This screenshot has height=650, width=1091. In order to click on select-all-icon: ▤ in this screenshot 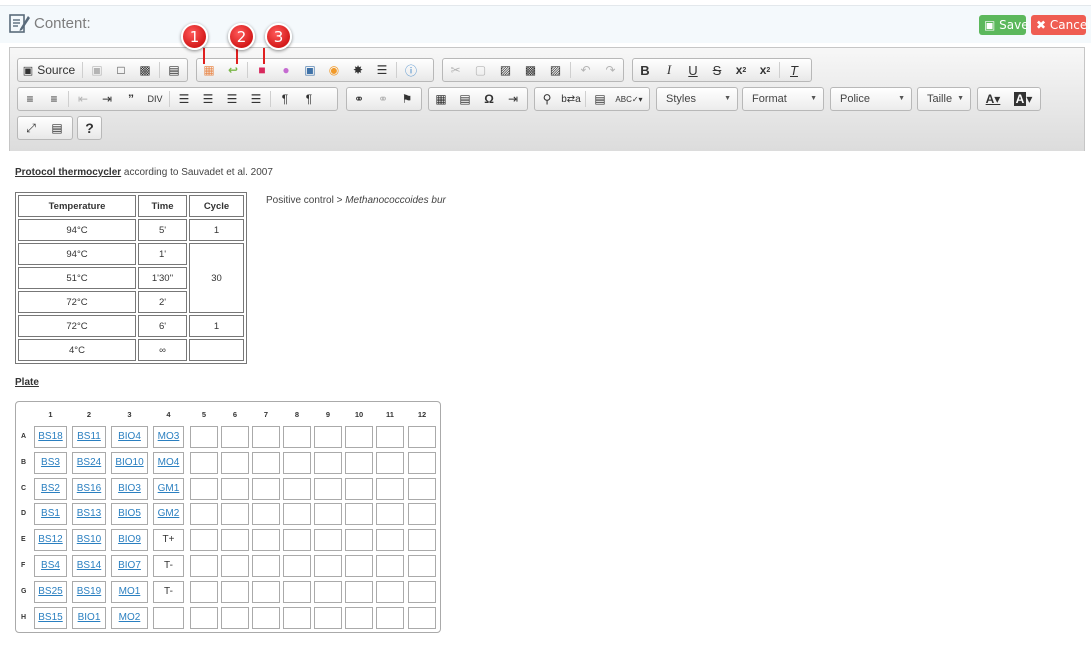, I will do `click(600, 99)`.